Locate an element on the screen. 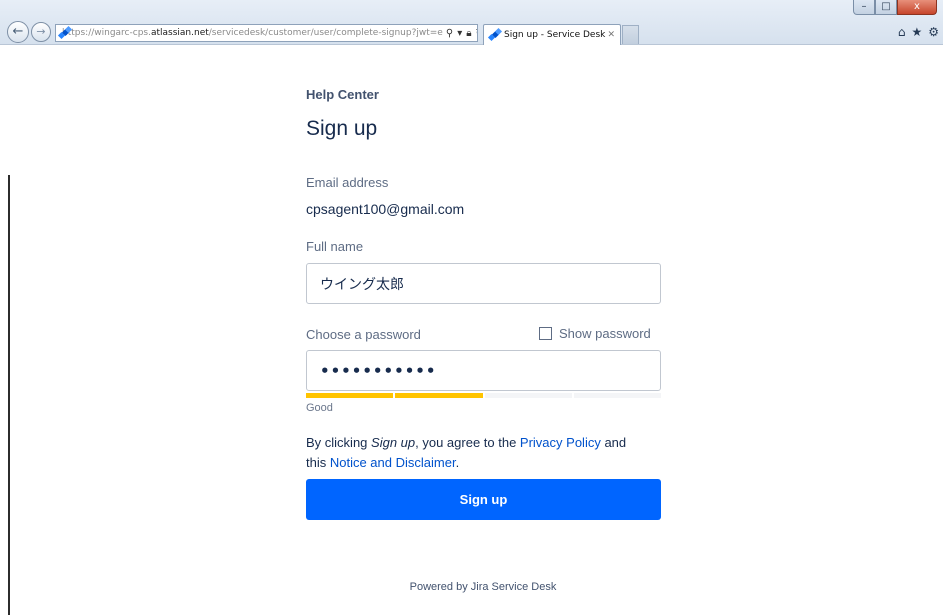  show-password-label: Show password is located at coordinates (605, 333).